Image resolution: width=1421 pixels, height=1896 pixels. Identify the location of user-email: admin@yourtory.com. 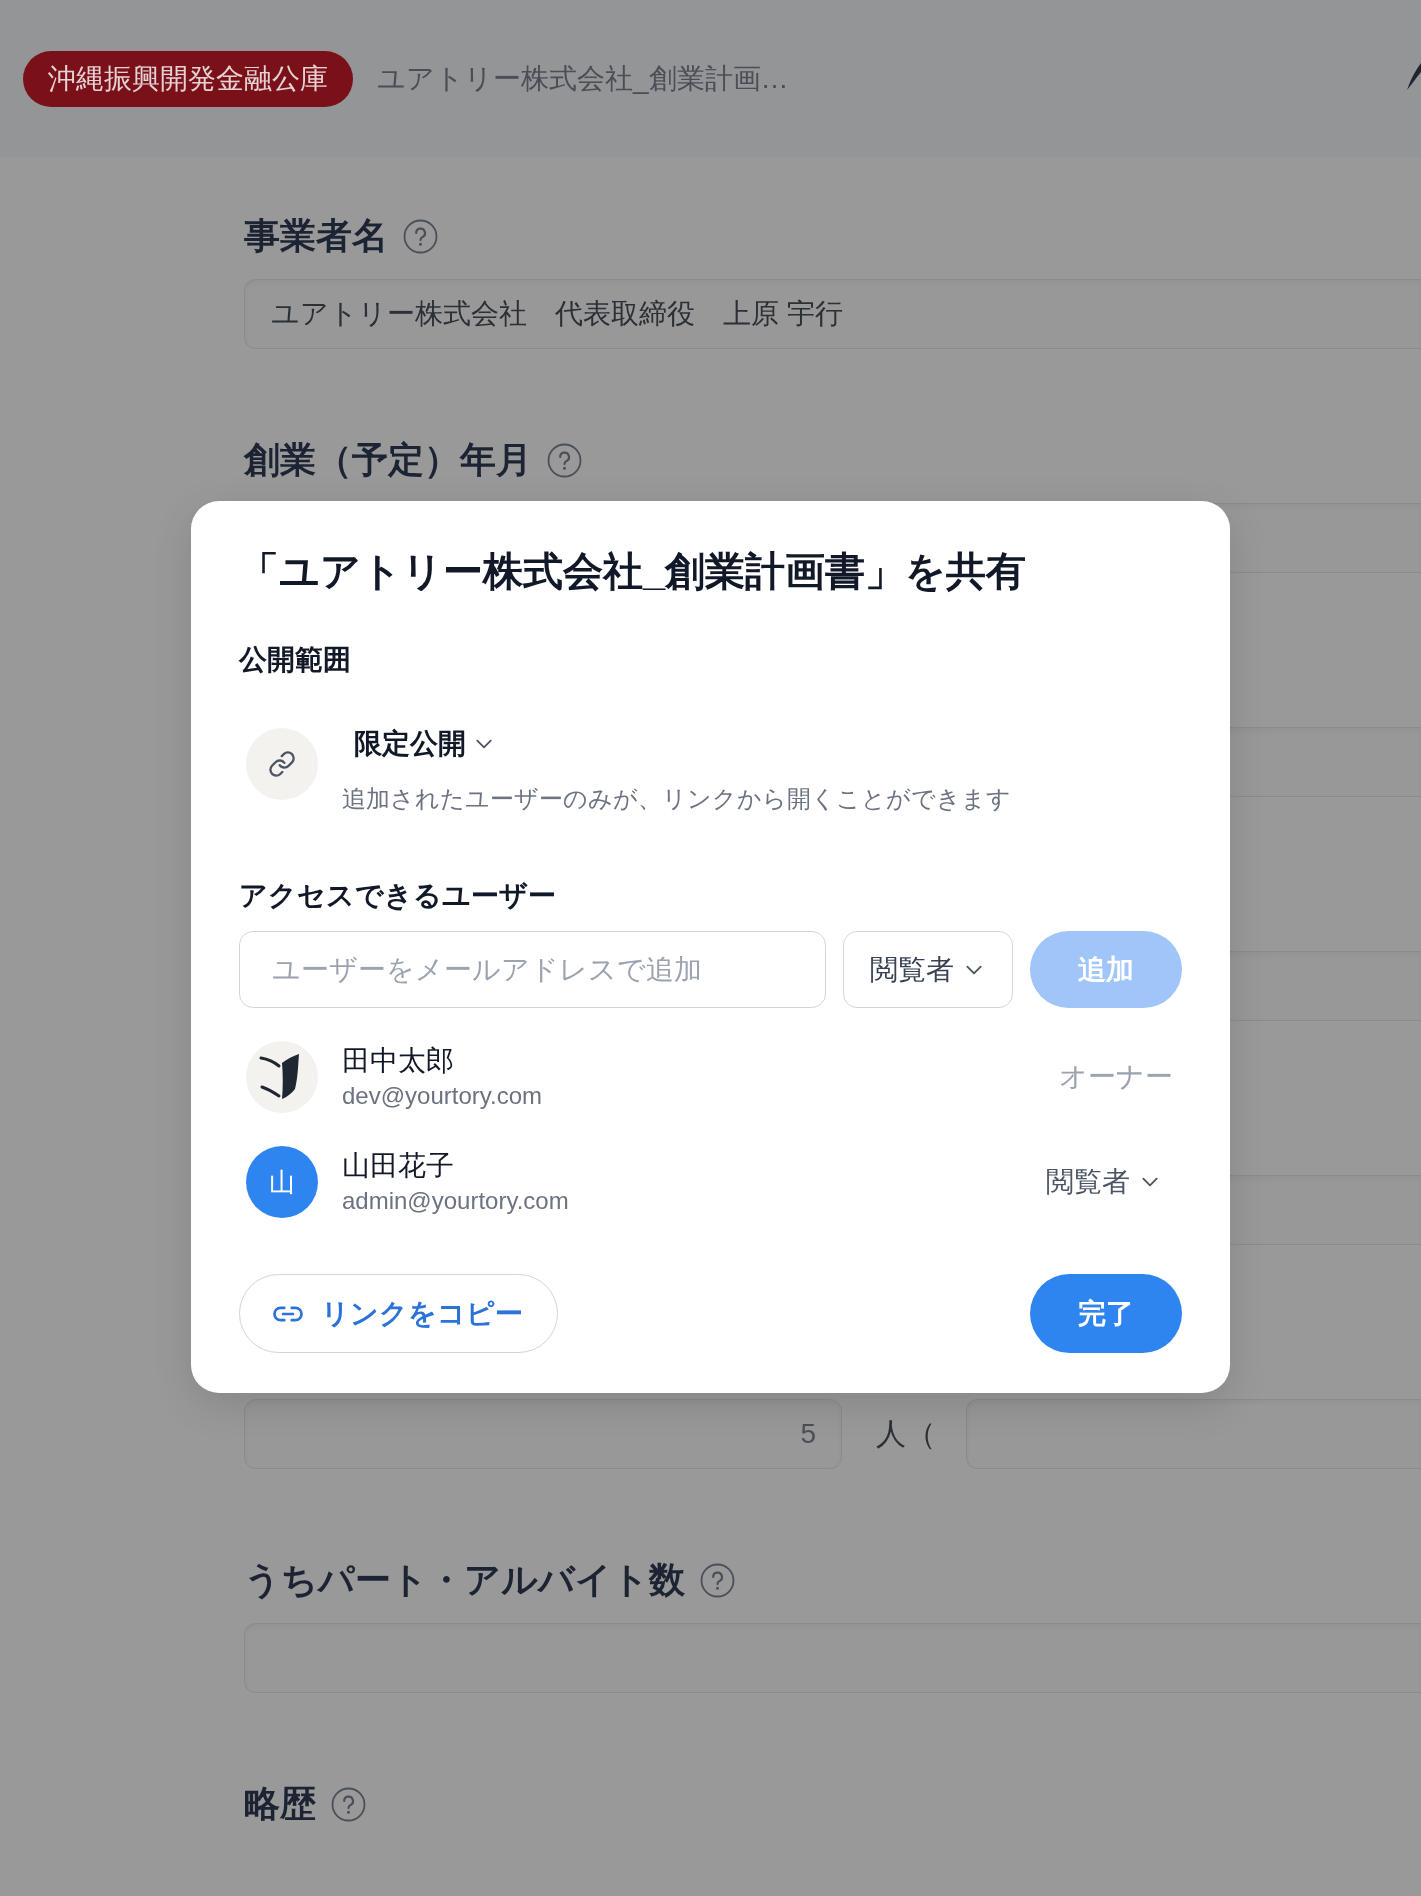
(455, 1201).